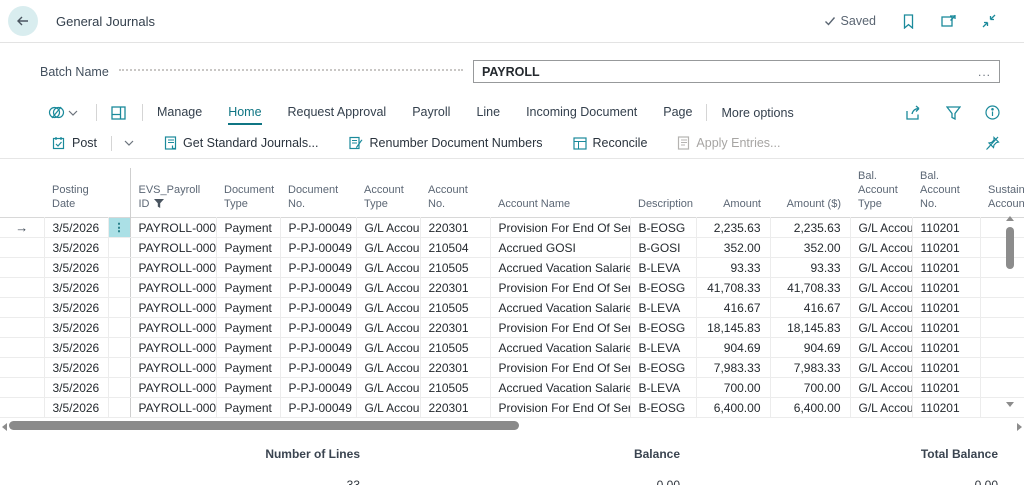  I want to click on horizontal-scrollbar, so click(512, 426).